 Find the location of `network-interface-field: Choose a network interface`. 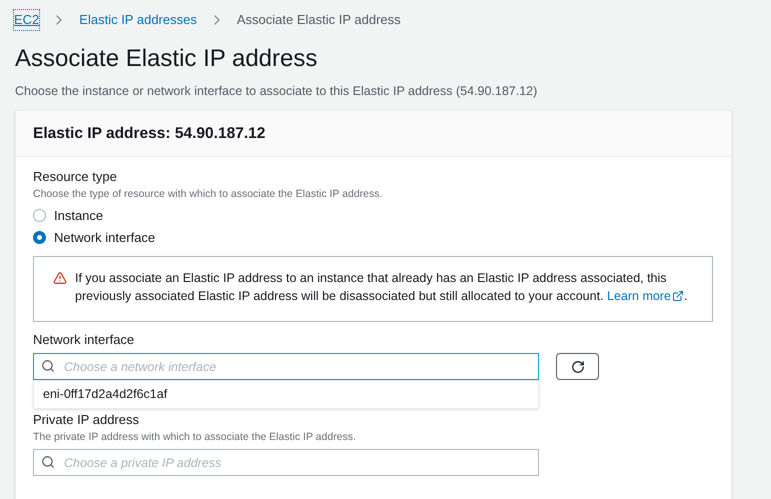

network-interface-field: Choose a network interface is located at coordinates (286, 366).